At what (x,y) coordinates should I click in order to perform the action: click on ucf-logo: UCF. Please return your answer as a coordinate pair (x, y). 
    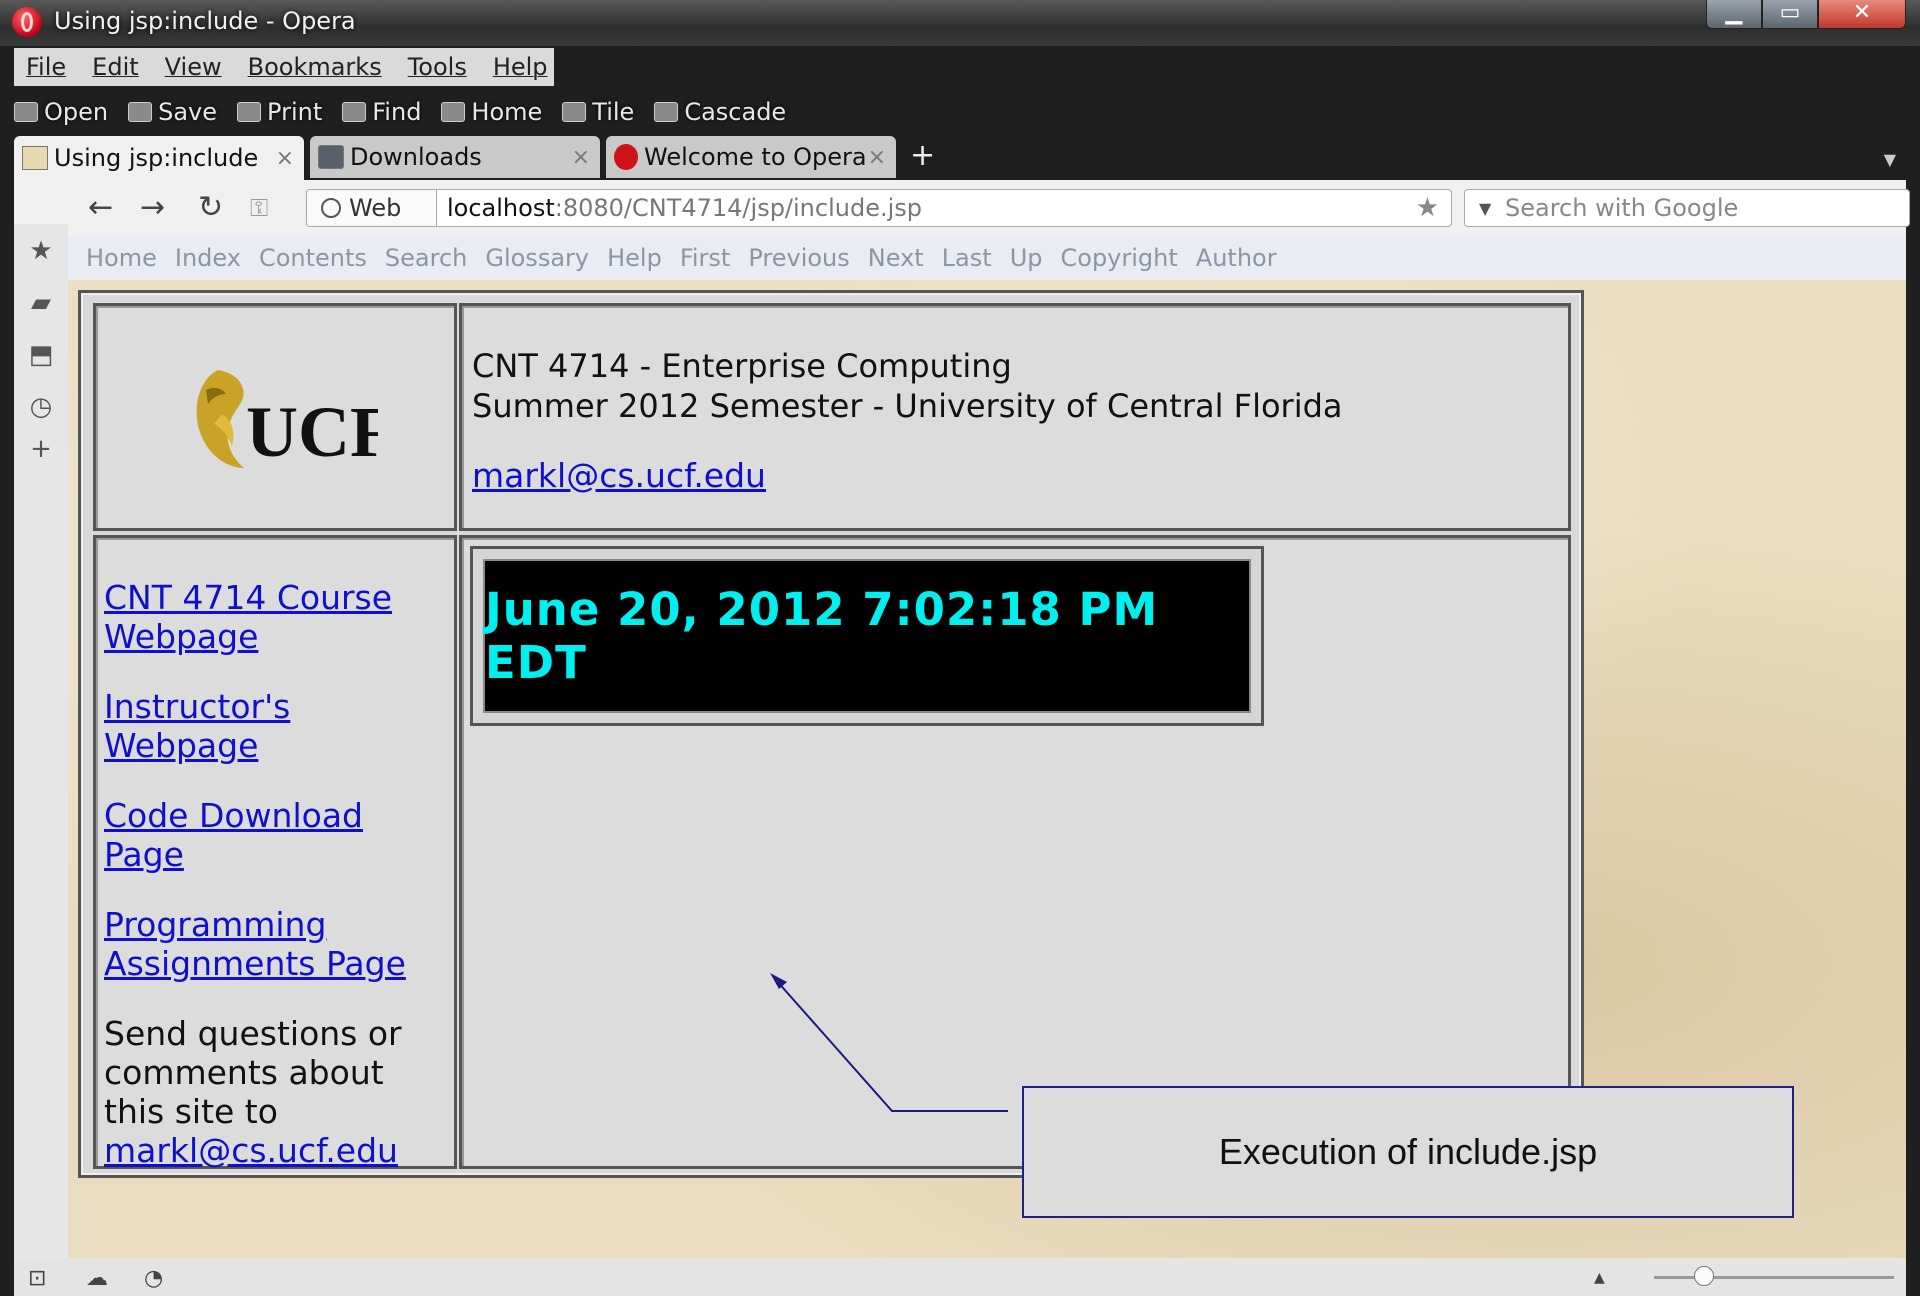
    Looking at the image, I should click on (287, 421).